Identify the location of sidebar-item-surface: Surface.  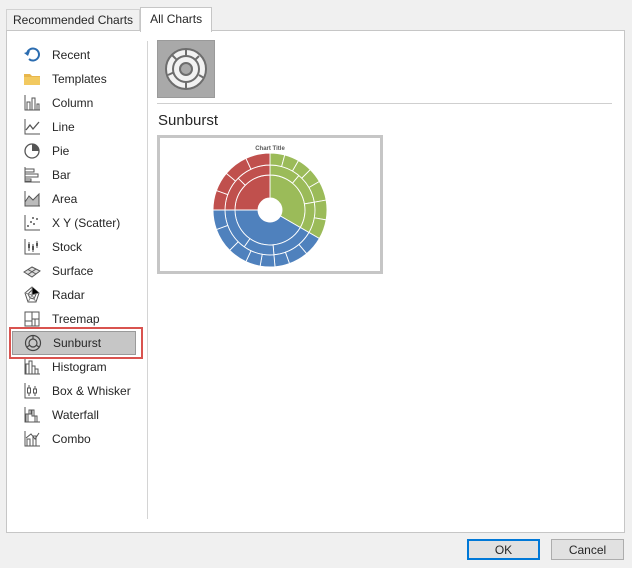
(74, 271).